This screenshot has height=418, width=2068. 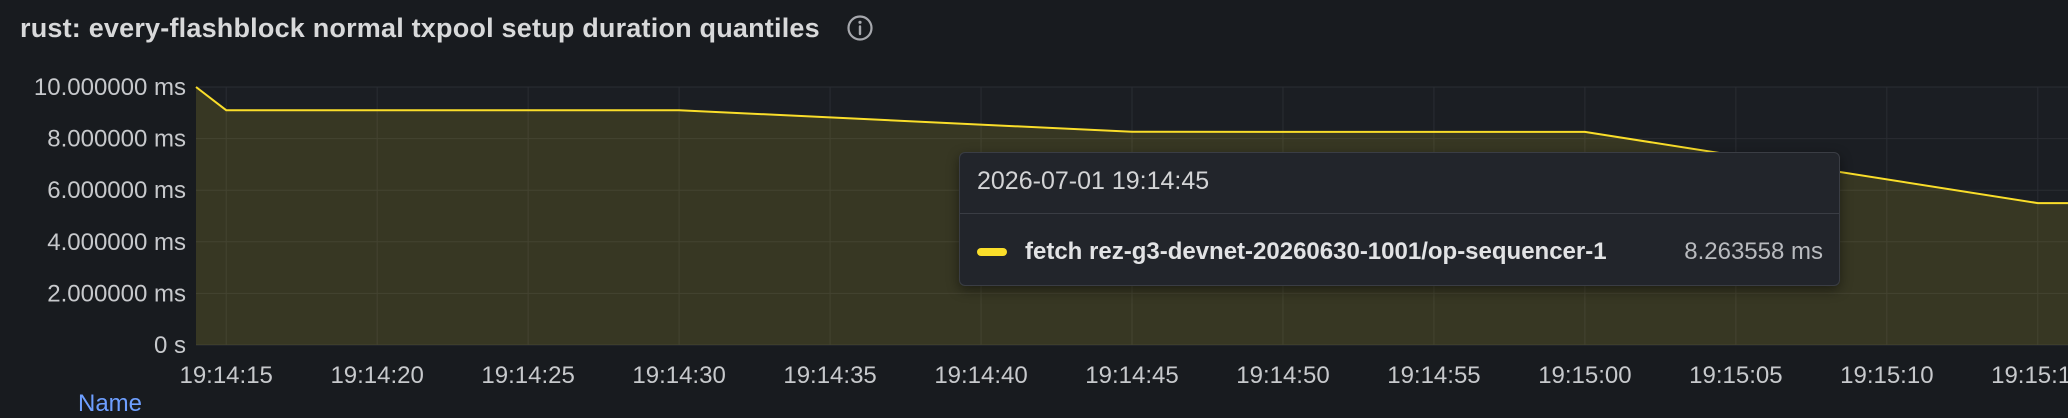 I want to click on y-tick-label: 10.000000 ms, so click(x=110, y=87).